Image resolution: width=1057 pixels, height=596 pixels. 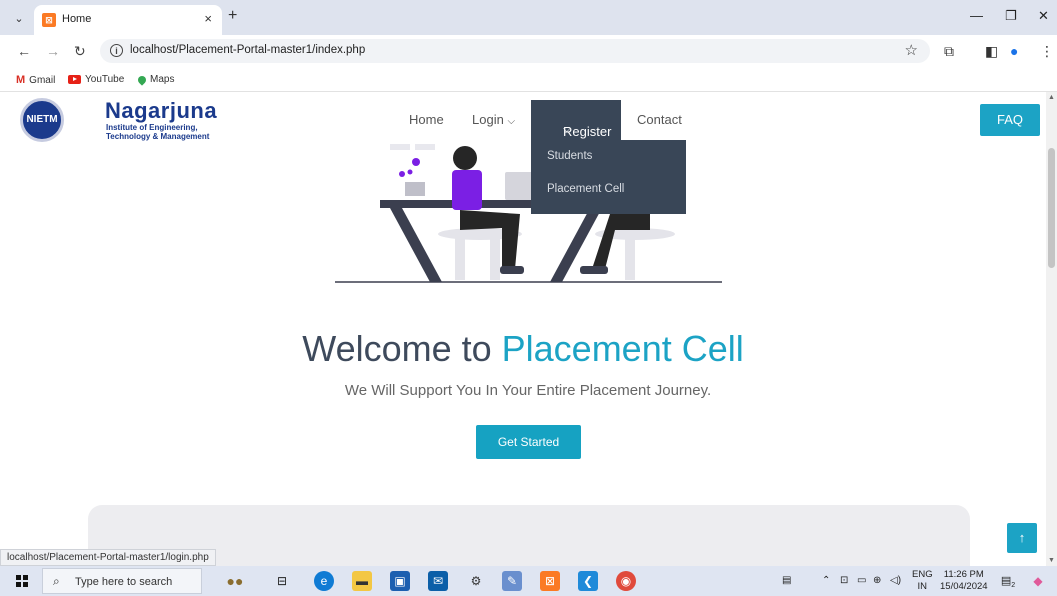 What do you see at coordinates (42, 80) in the screenshot?
I see `bookmark-label: Gmail` at bounding box center [42, 80].